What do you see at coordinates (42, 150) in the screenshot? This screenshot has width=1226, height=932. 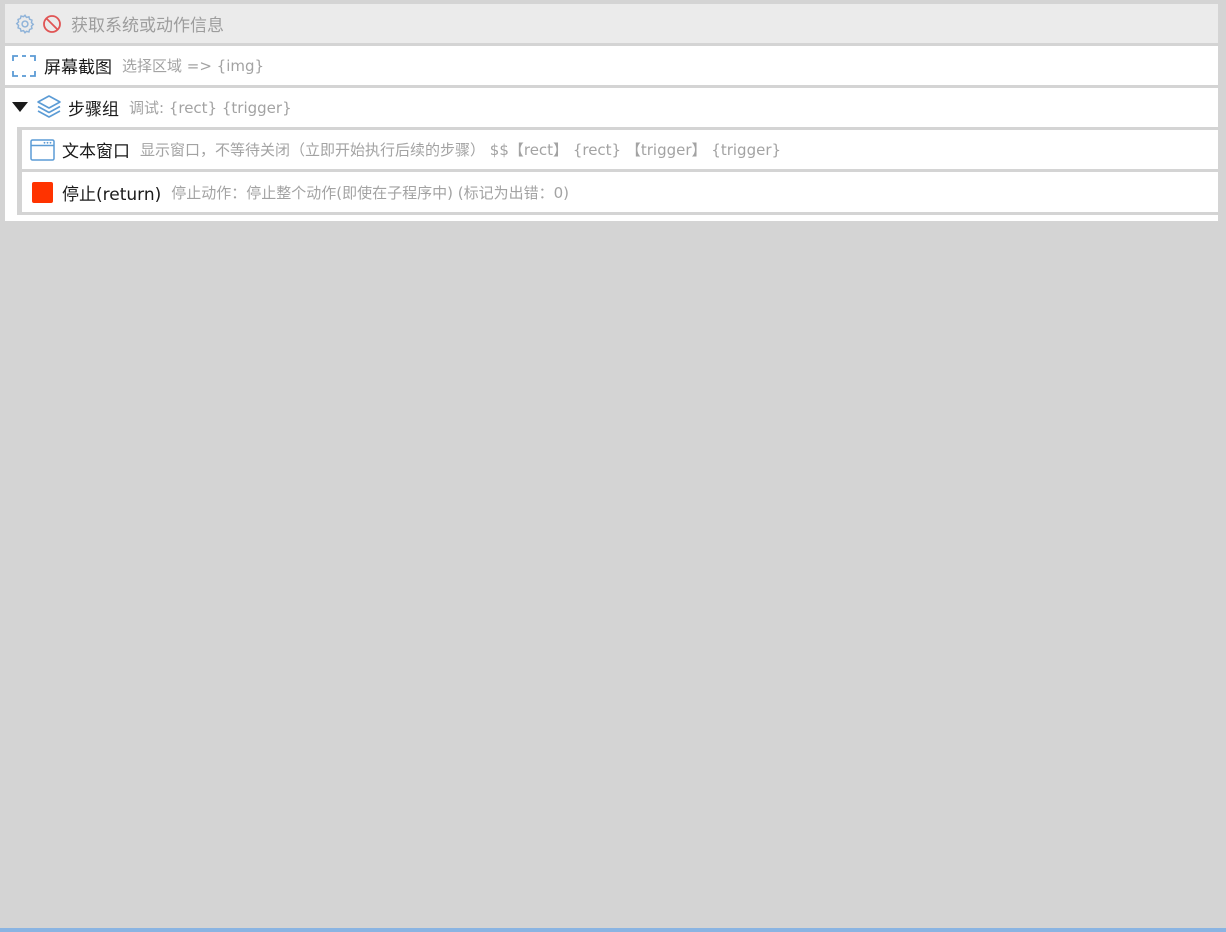 I see `window-icon` at bounding box center [42, 150].